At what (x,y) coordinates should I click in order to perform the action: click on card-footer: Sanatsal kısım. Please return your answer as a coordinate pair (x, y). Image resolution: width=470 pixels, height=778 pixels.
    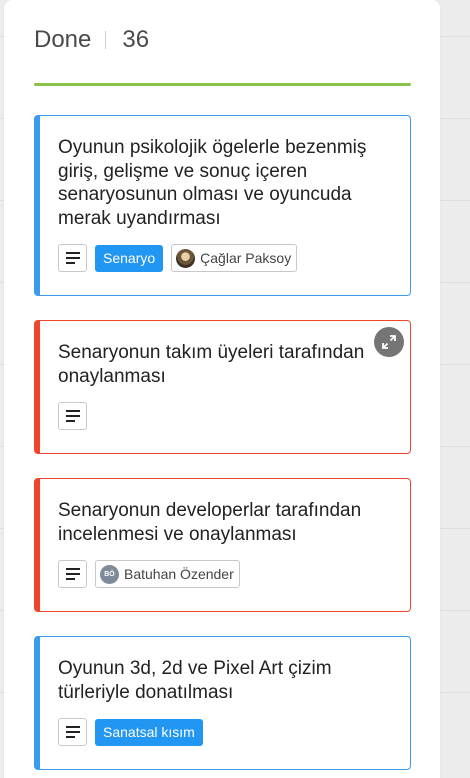
    Looking at the image, I should click on (130, 732).